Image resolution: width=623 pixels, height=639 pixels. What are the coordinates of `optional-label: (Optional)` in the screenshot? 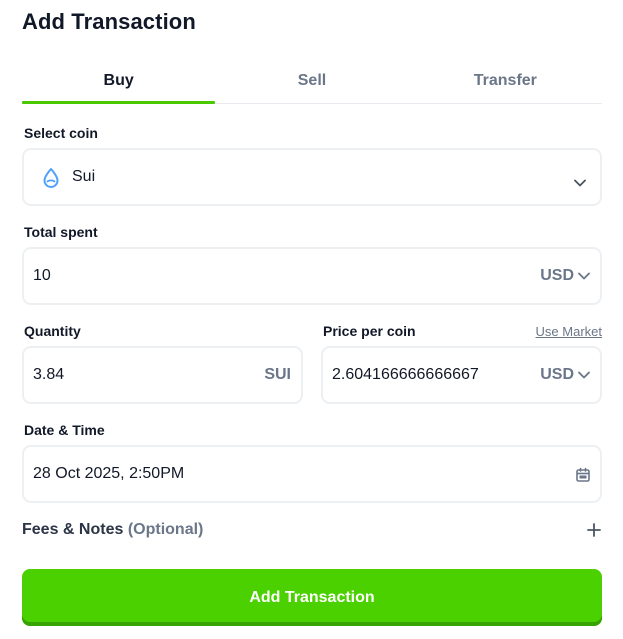 It's located at (165, 529).